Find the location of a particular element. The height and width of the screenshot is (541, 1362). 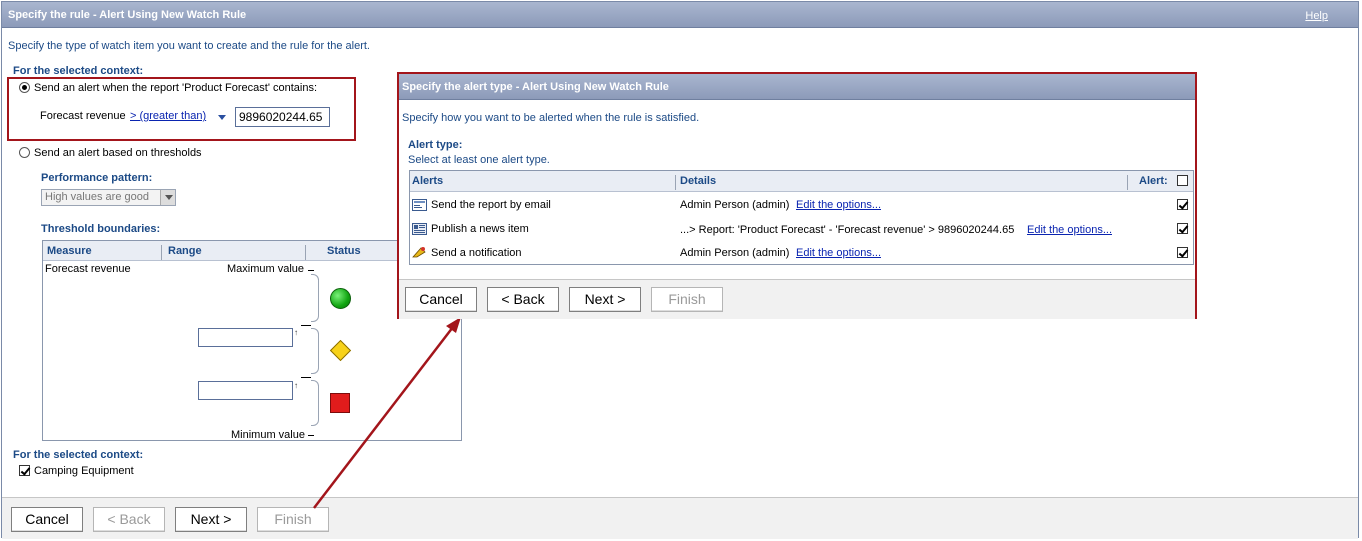

alert-cancel-button: Cancel is located at coordinates (441, 299).